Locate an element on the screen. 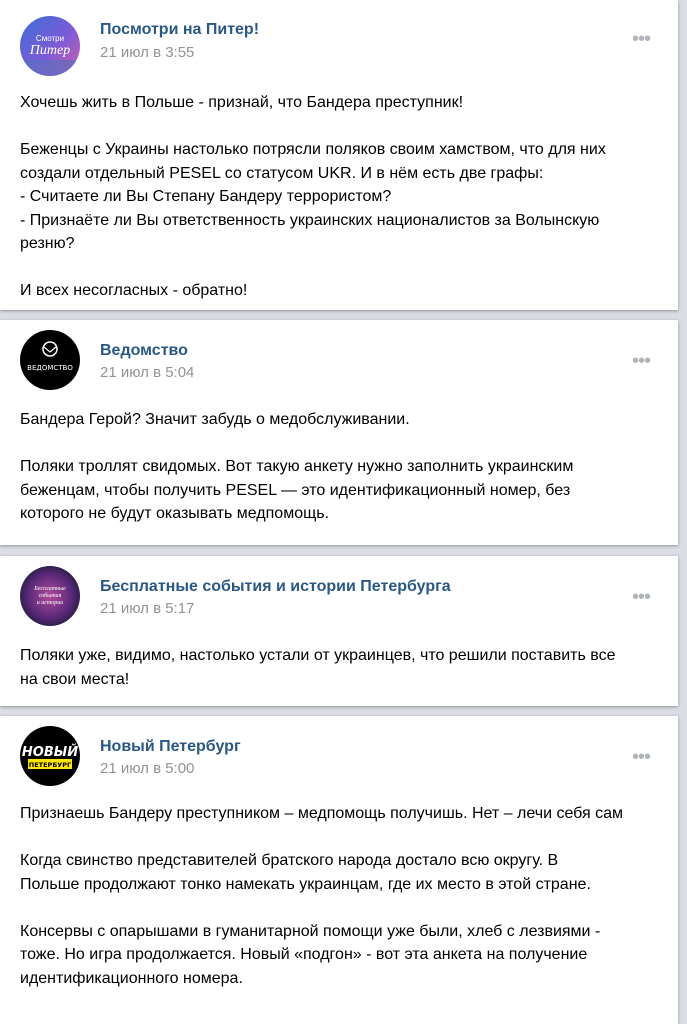 The width and height of the screenshot is (687, 1024). svg-text: события is located at coordinates (50, 595).